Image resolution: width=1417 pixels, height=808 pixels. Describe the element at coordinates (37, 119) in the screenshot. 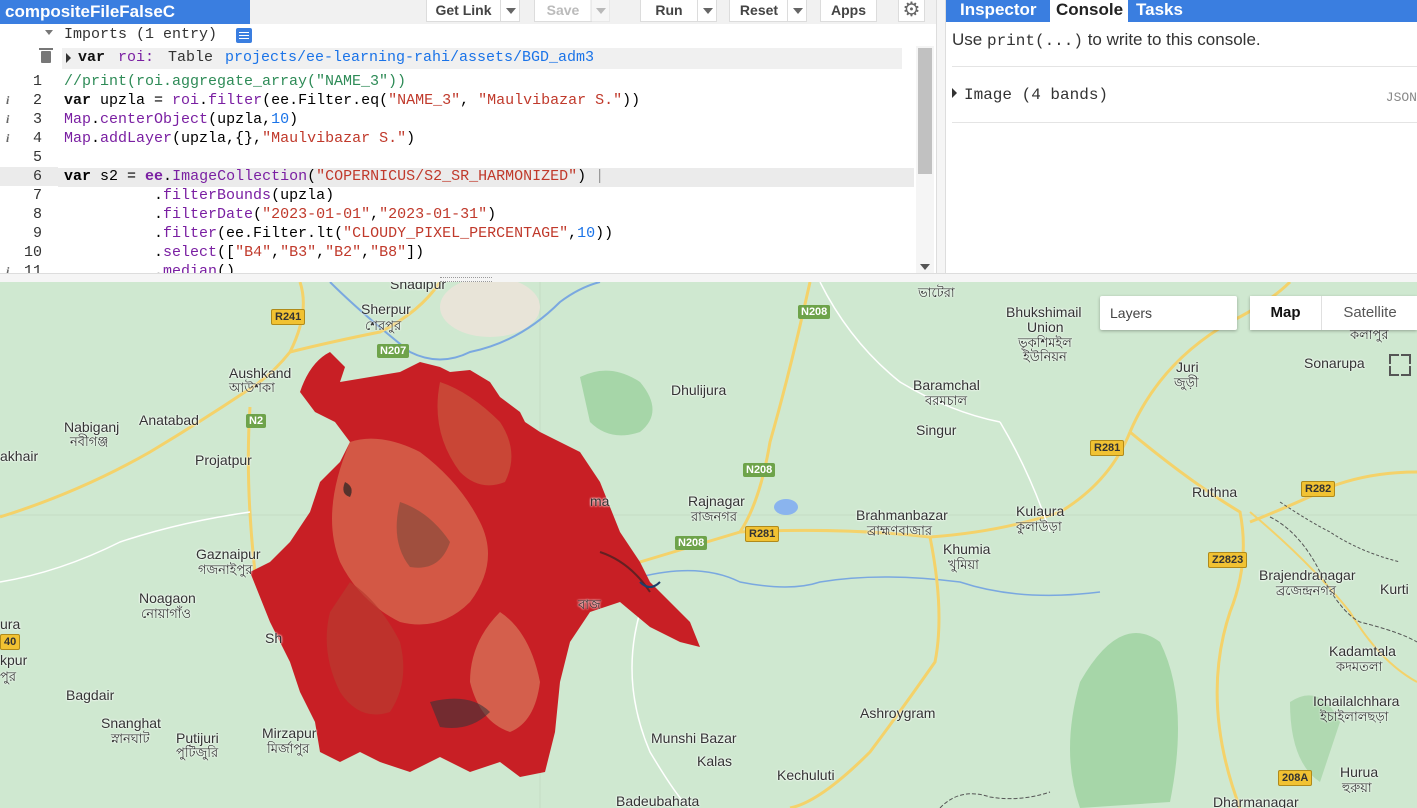

I see `line-number: 3` at that location.